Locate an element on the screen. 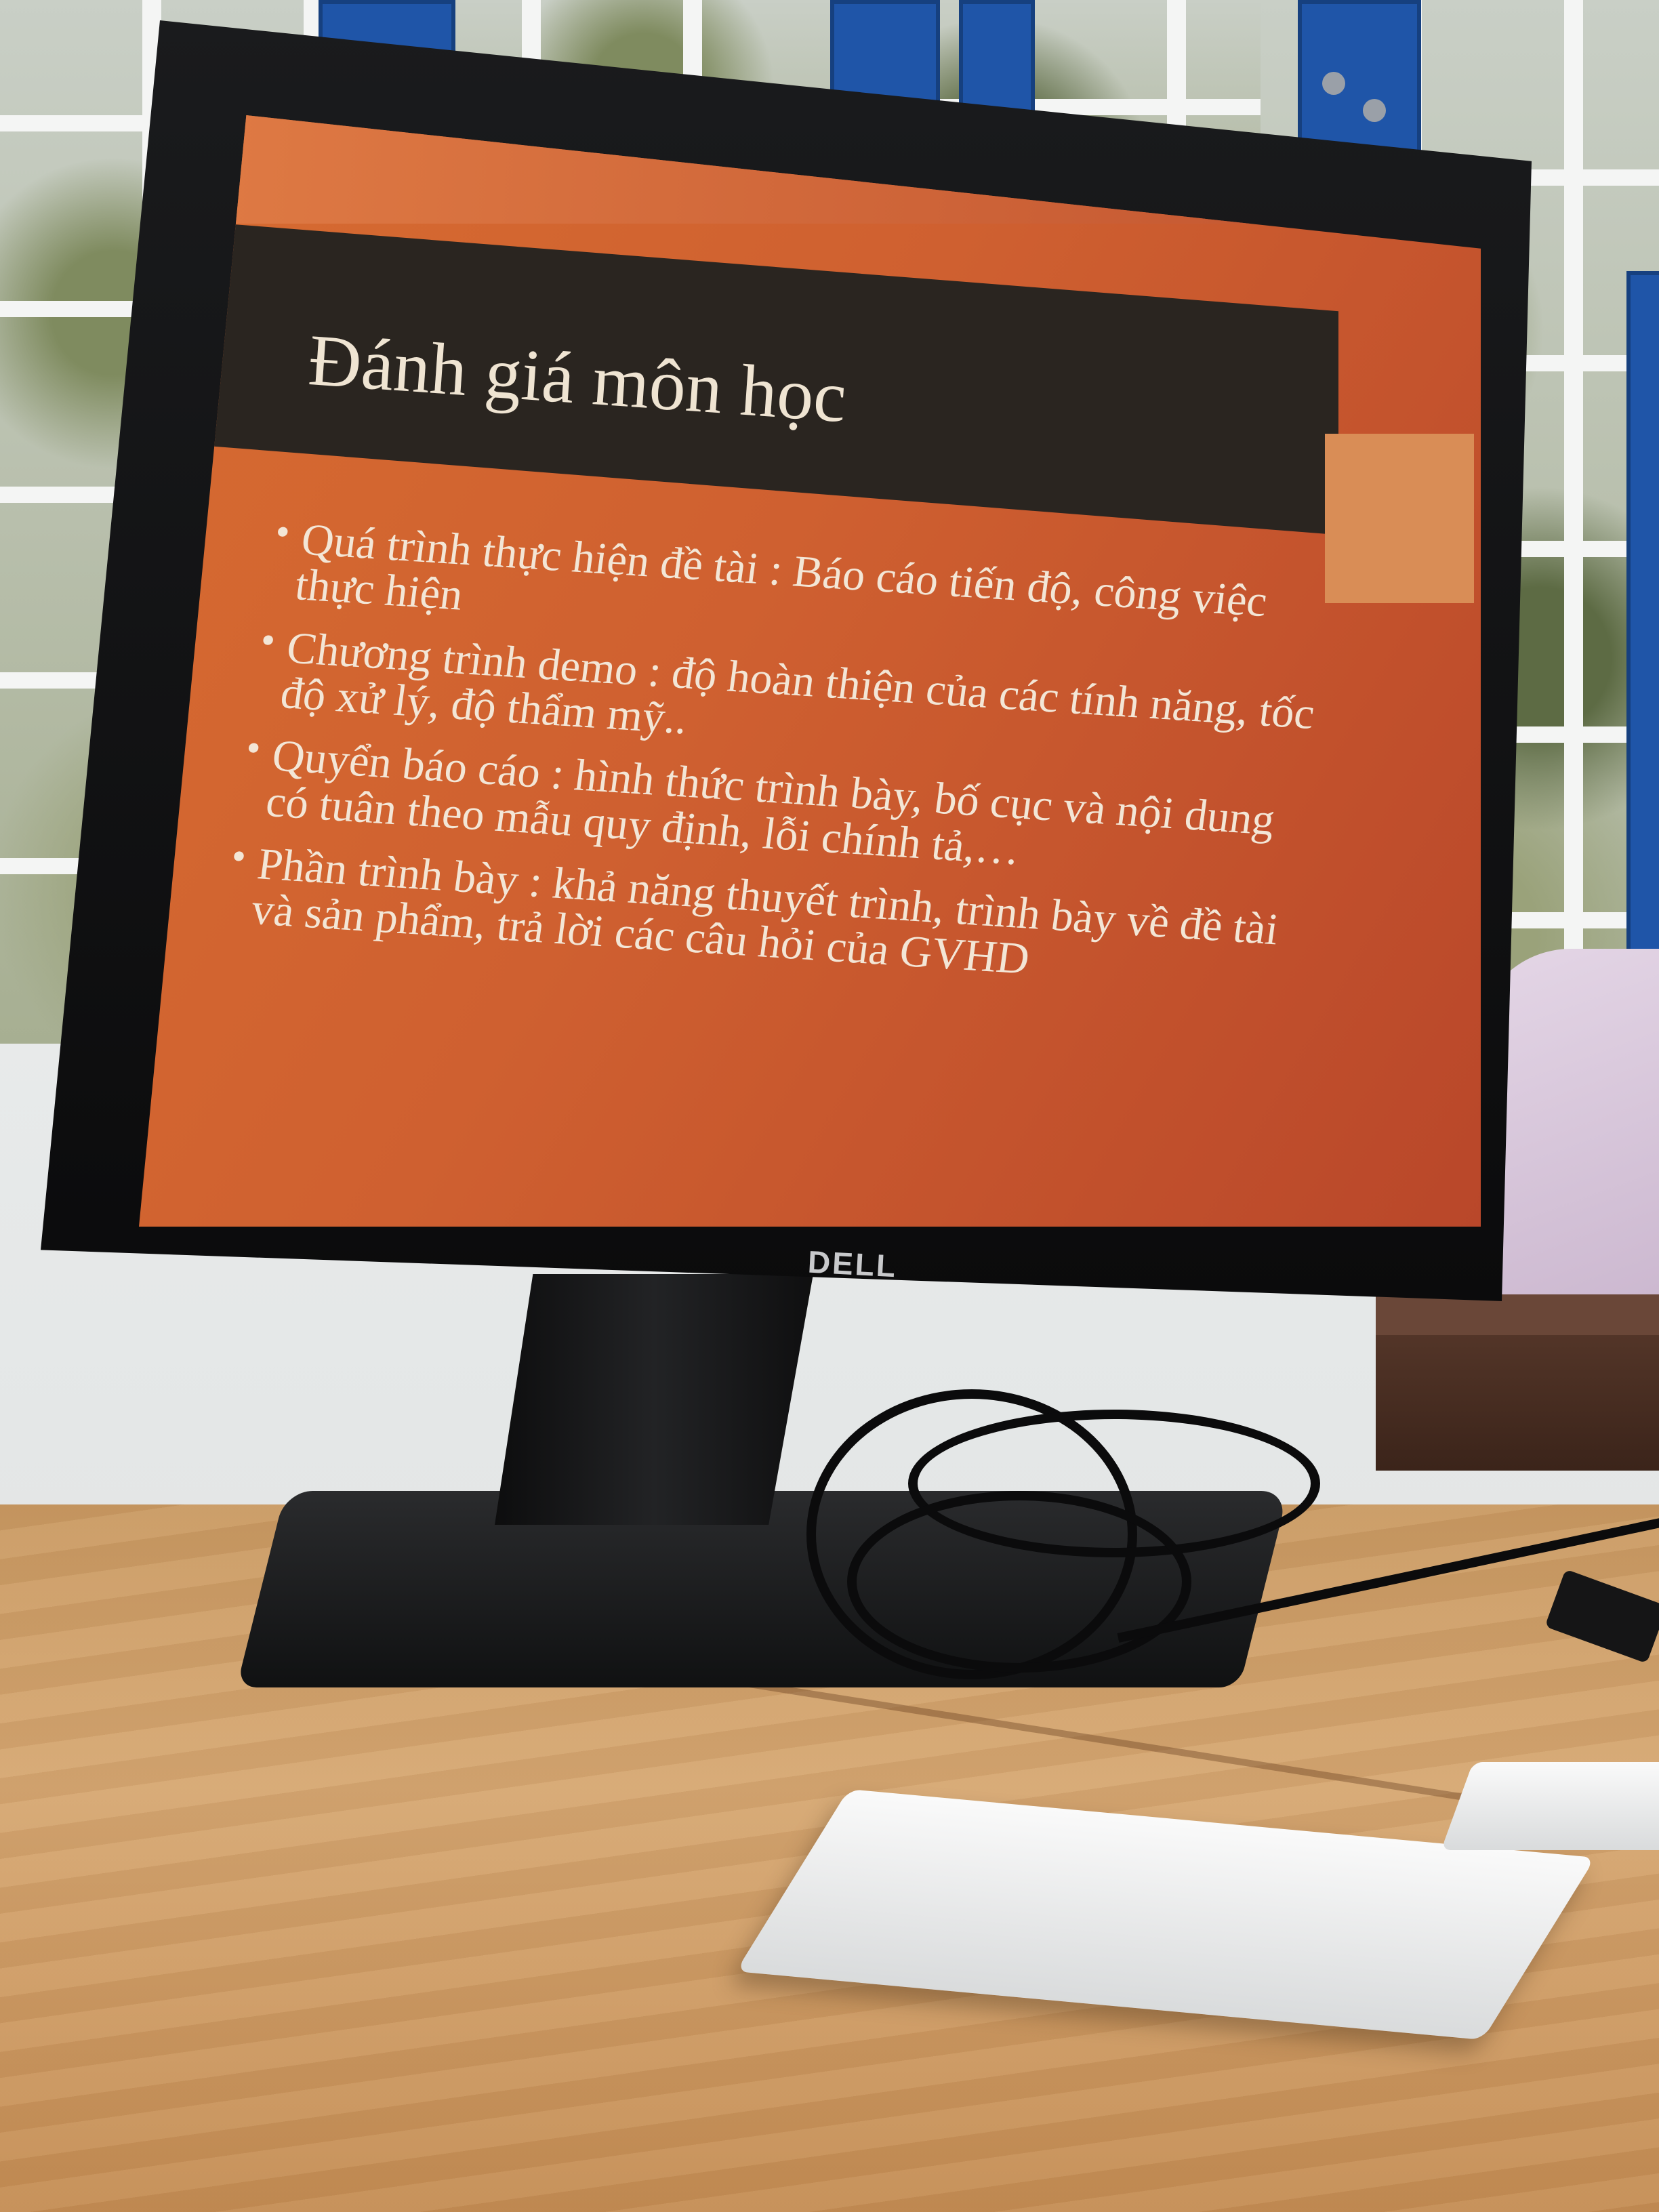 This screenshot has width=1659, height=2212. monitor-stand is located at coordinates (654, 1399).